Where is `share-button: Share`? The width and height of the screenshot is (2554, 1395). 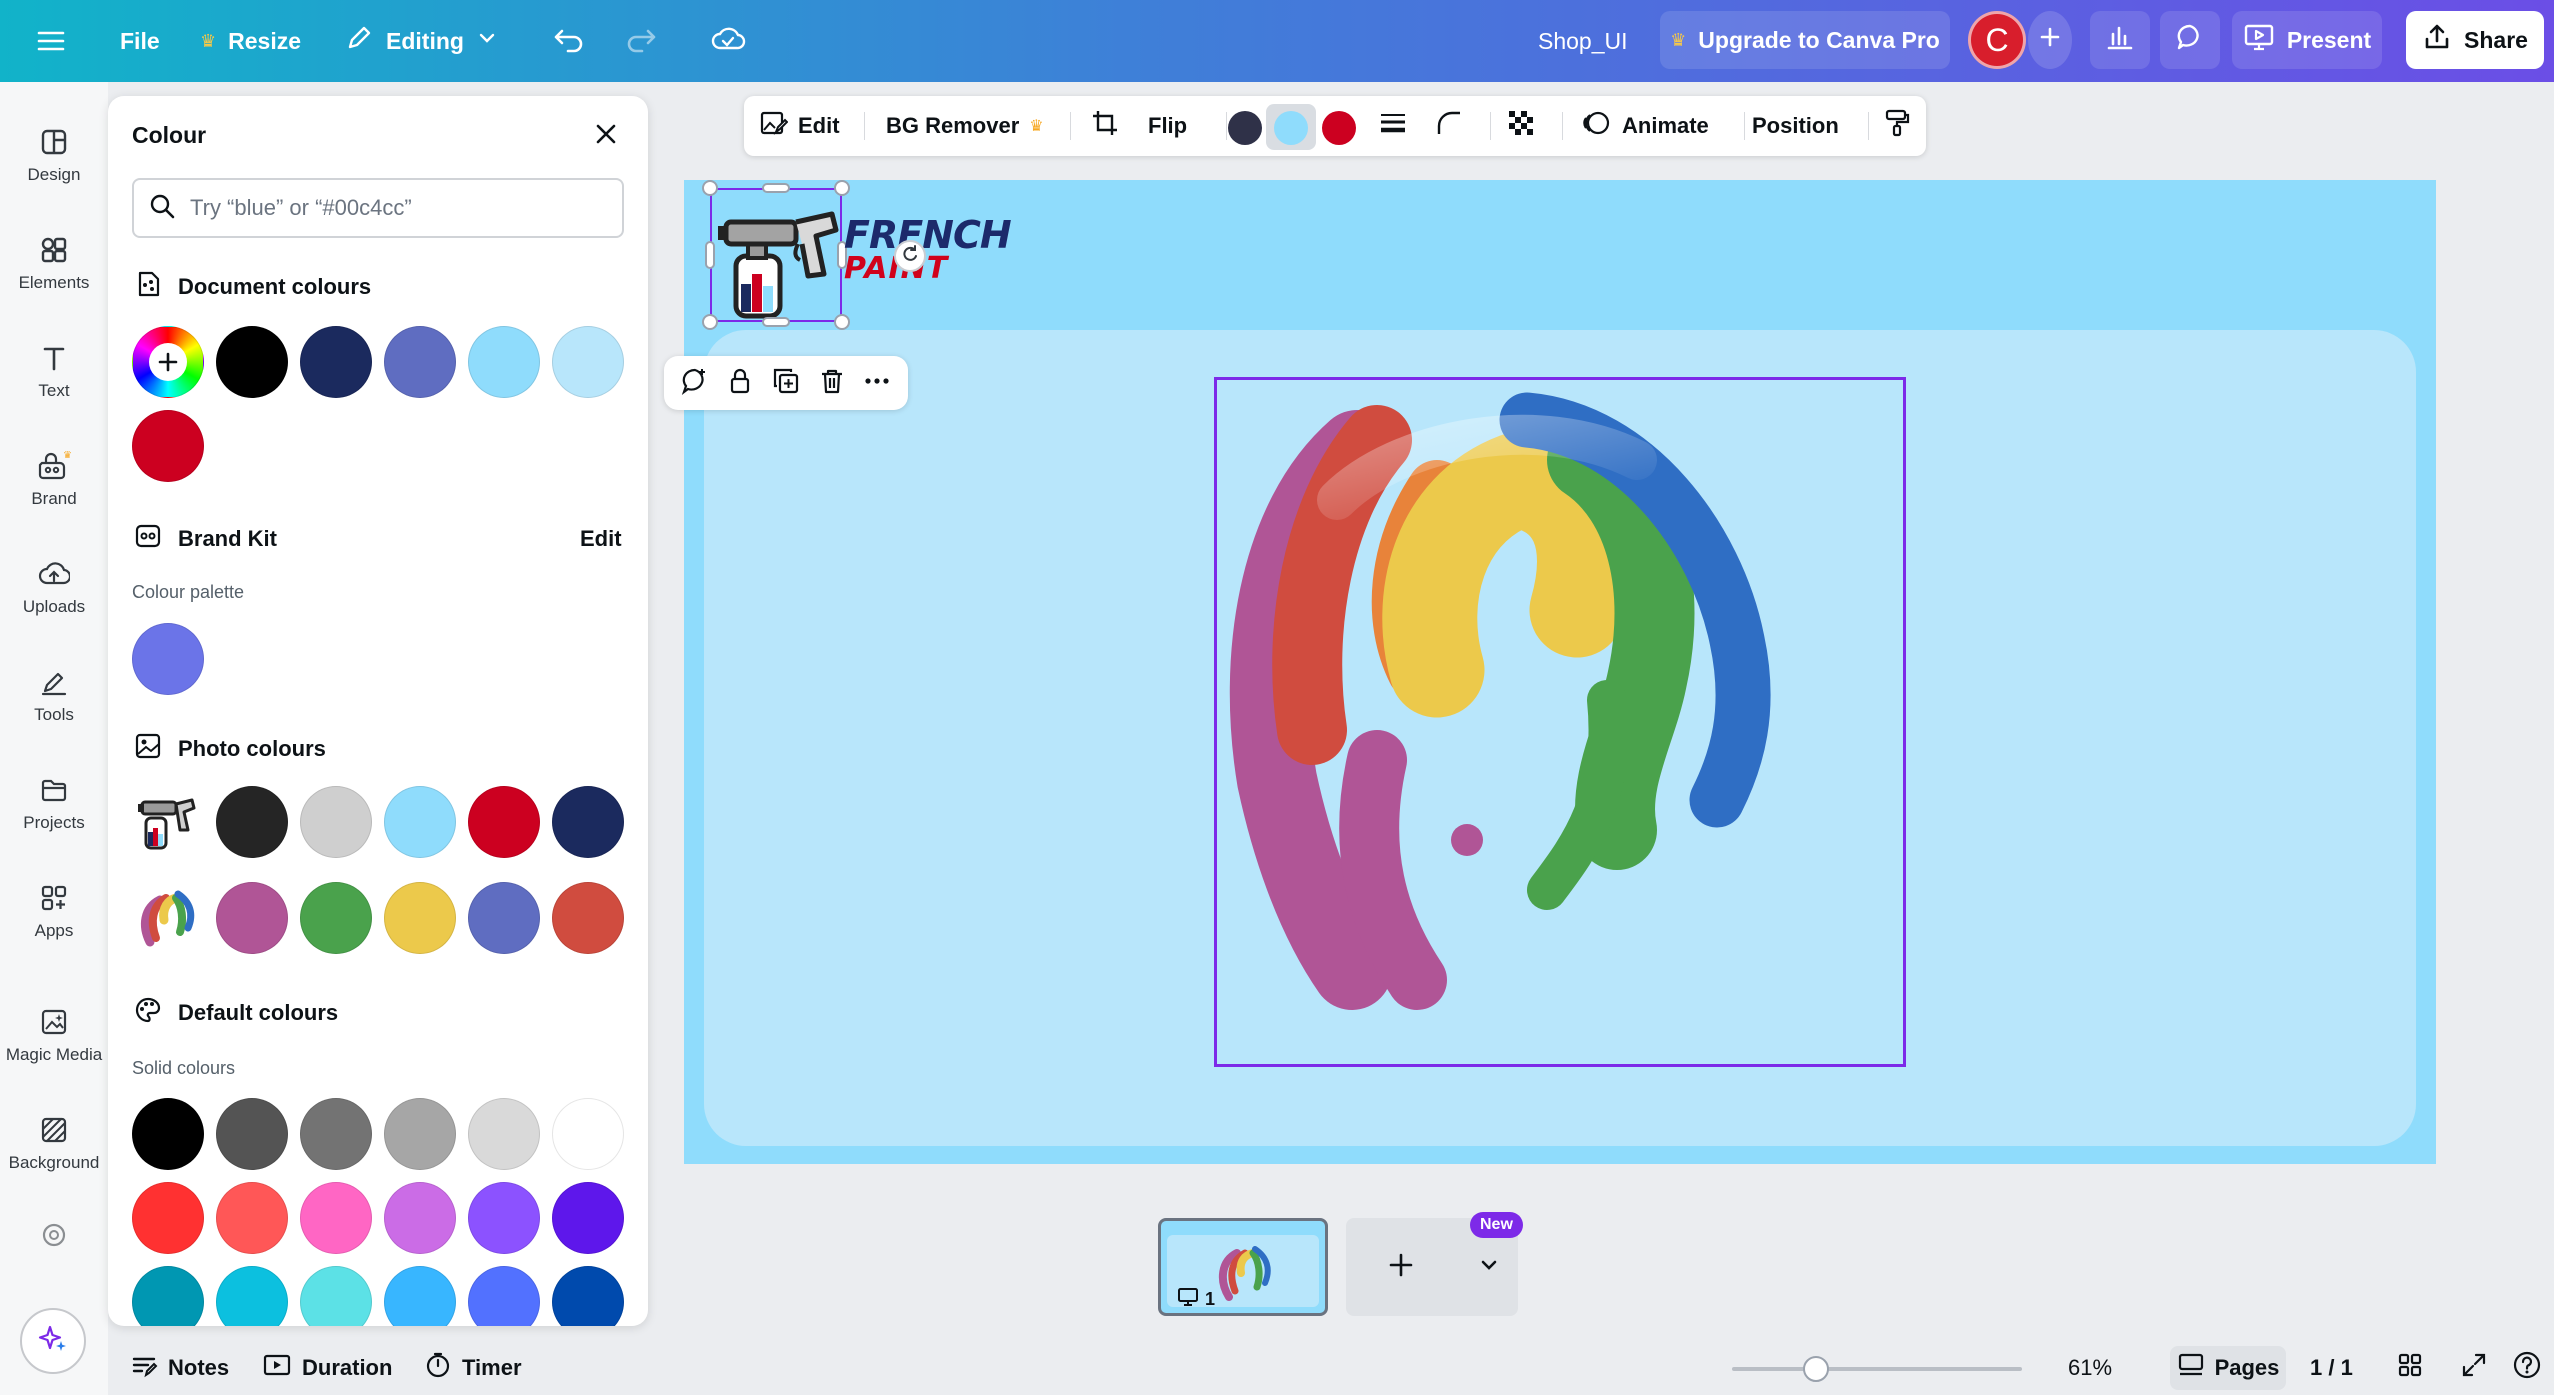 share-button: Share is located at coordinates (2475, 40).